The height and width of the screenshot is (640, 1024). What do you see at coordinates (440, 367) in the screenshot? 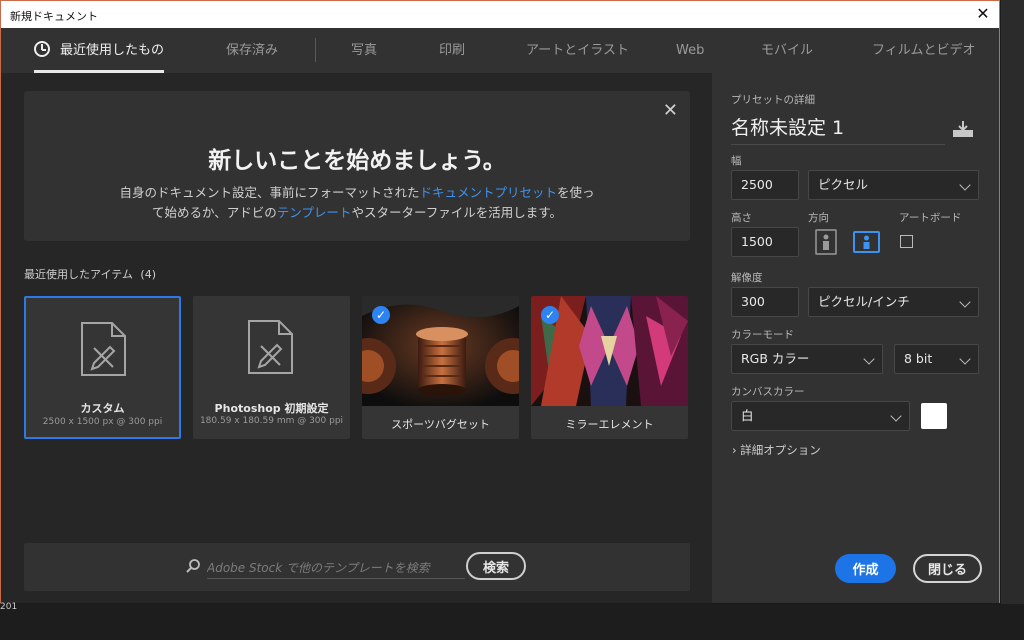
I see `recent-item-sports-bag-set: ✓ スポーツバグセット` at bounding box center [440, 367].